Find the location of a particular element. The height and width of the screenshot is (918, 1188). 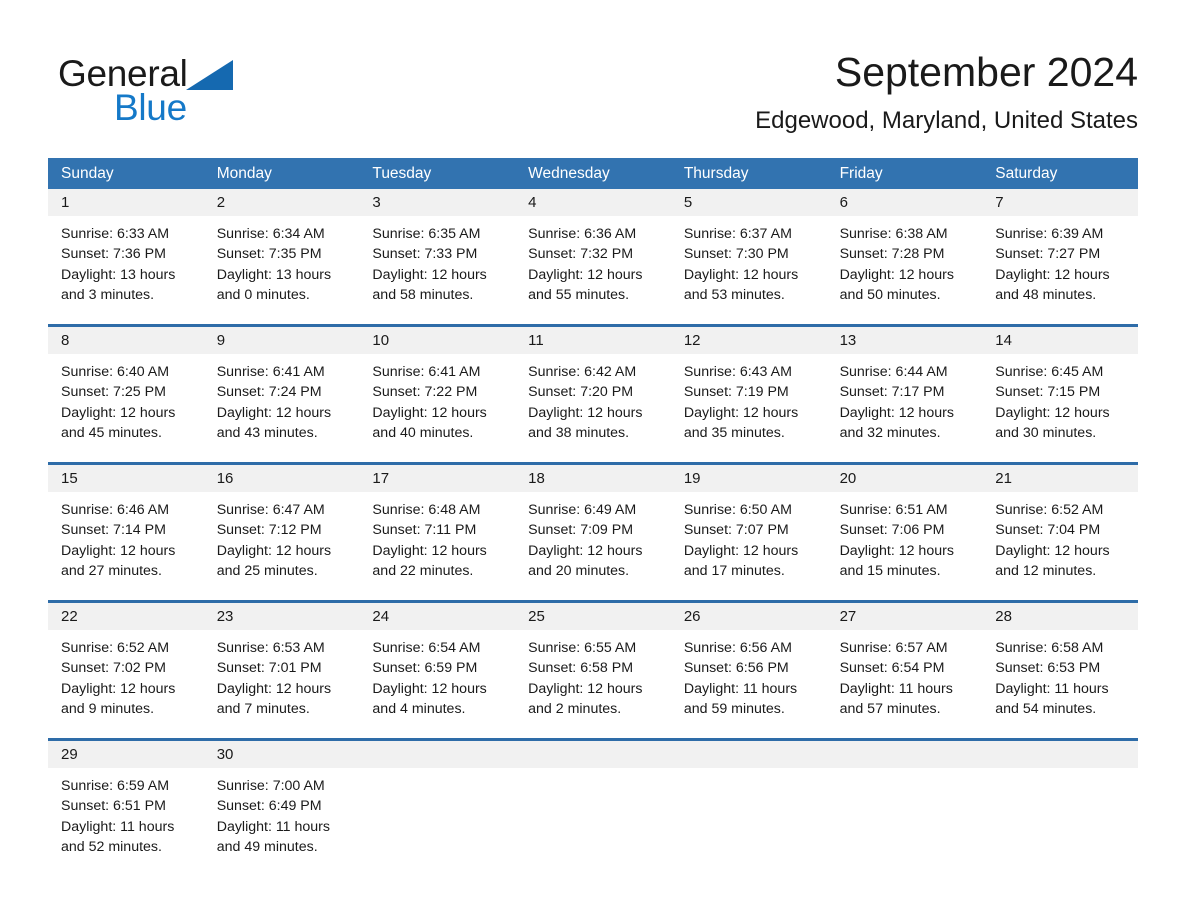

sunrise-text: Sunrise: 6:39 AM is located at coordinates (1049, 234).